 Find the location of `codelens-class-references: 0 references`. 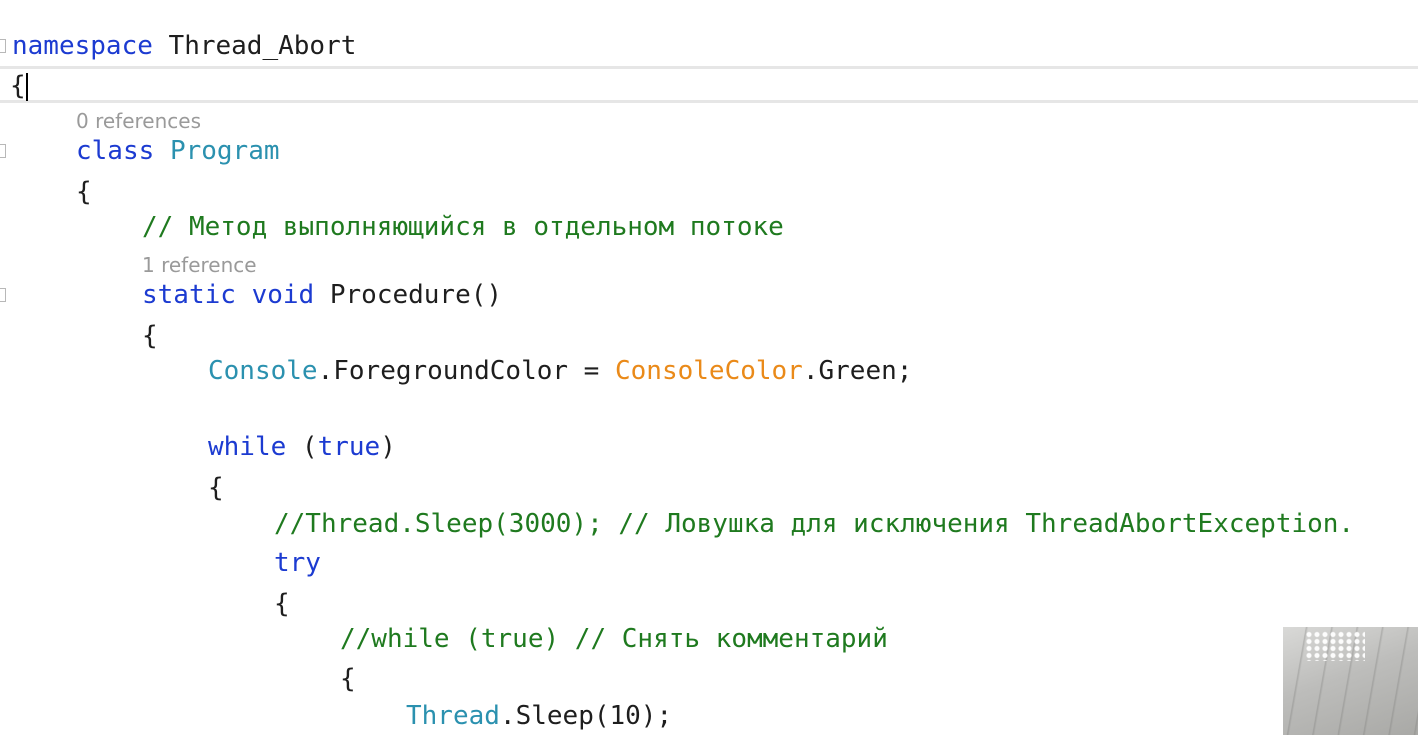

codelens-class-references: 0 references is located at coordinates (138, 121).